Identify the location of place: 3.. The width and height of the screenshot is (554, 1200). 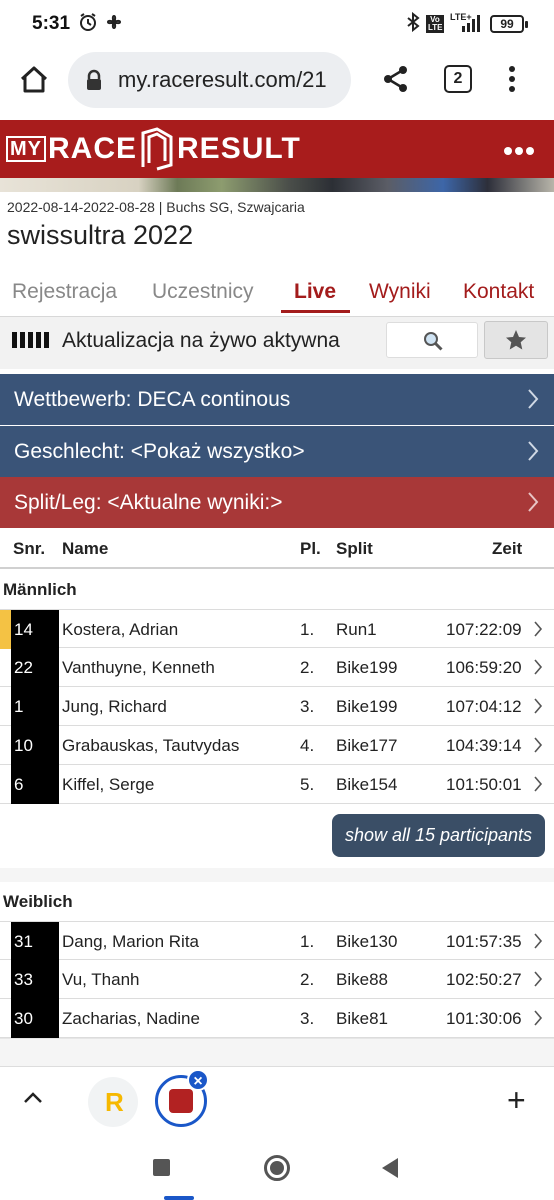
(307, 706).